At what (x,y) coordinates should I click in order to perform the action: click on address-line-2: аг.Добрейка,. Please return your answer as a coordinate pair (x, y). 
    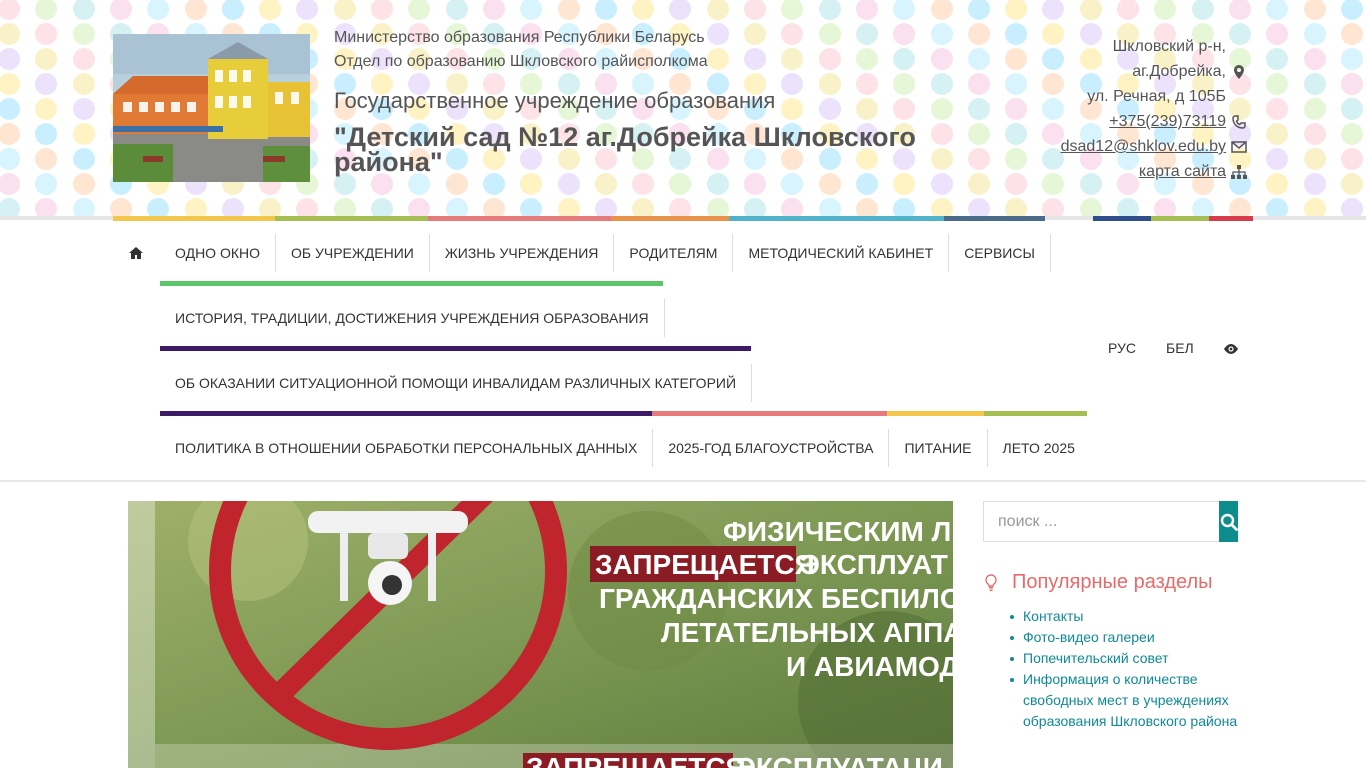
    Looking at the image, I should click on (1179, 71).